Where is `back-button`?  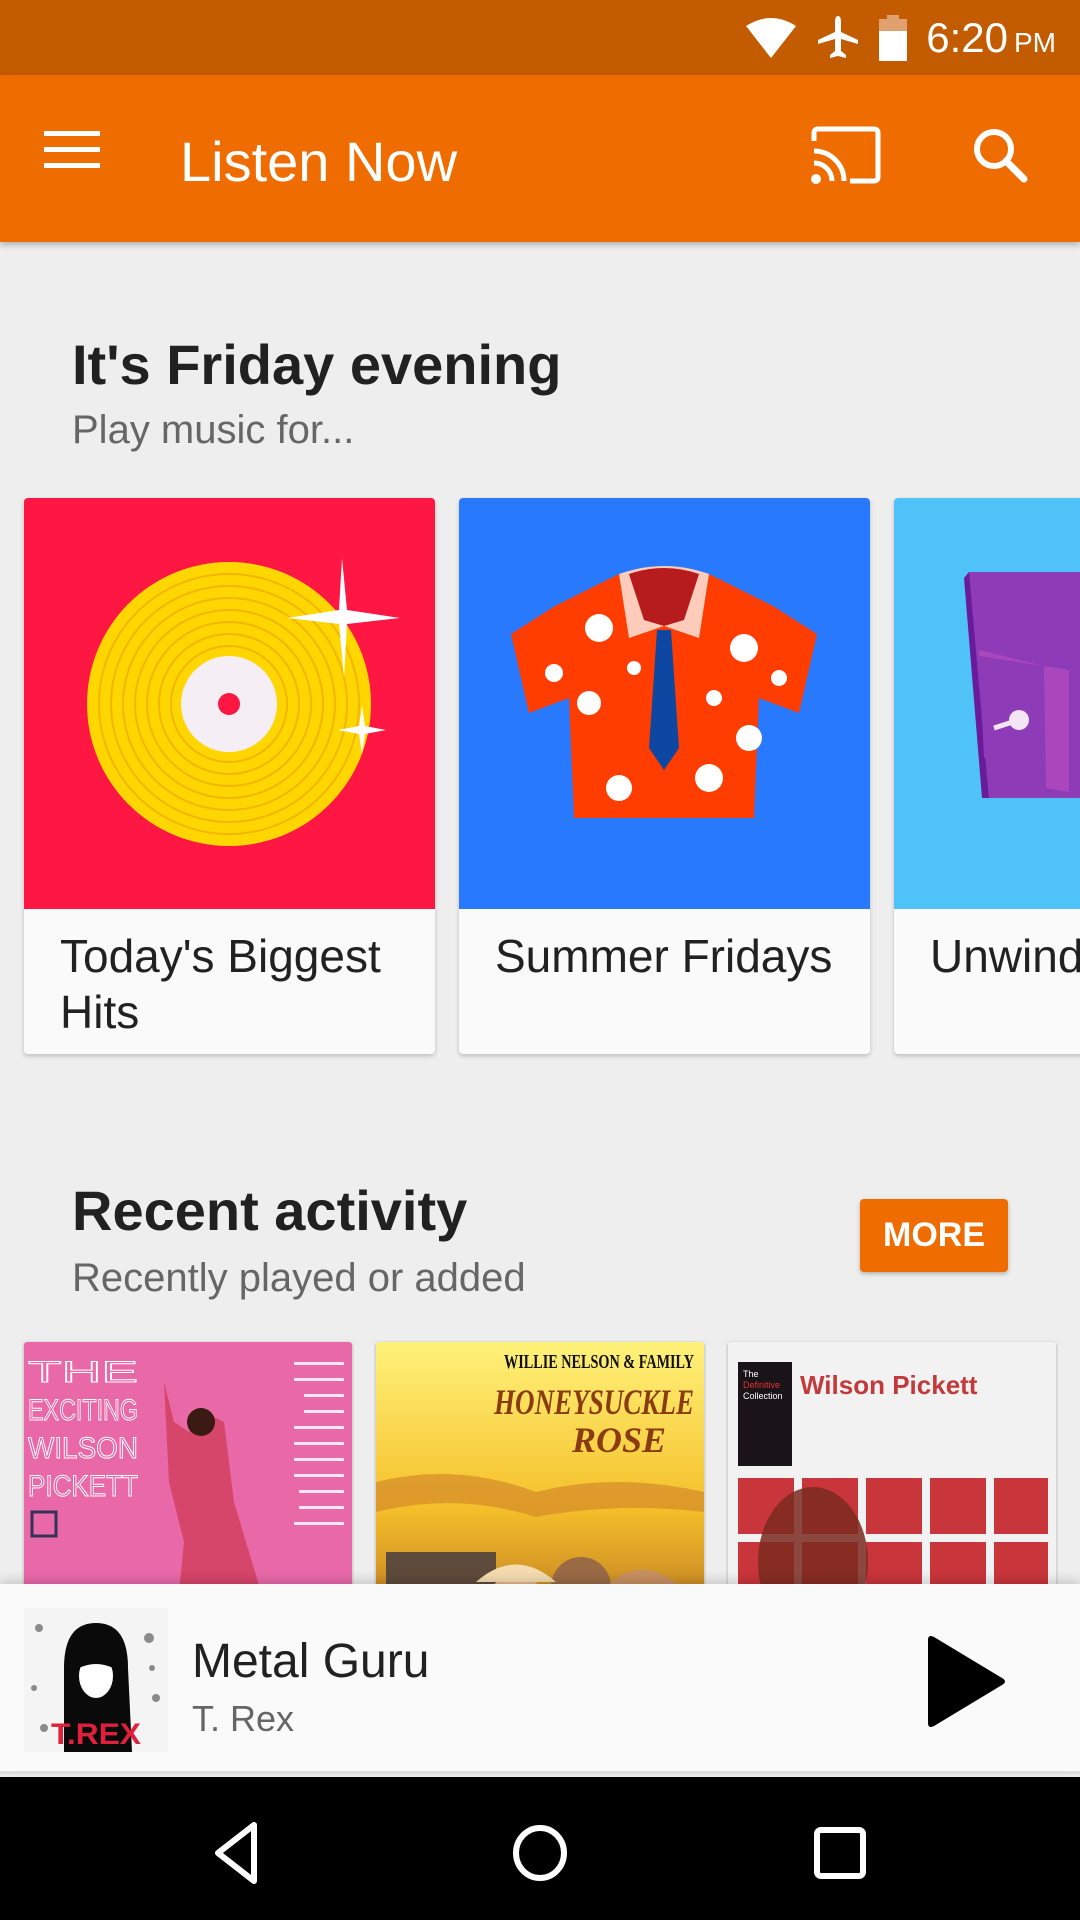 back-button is located at coordinates (240, 1853).